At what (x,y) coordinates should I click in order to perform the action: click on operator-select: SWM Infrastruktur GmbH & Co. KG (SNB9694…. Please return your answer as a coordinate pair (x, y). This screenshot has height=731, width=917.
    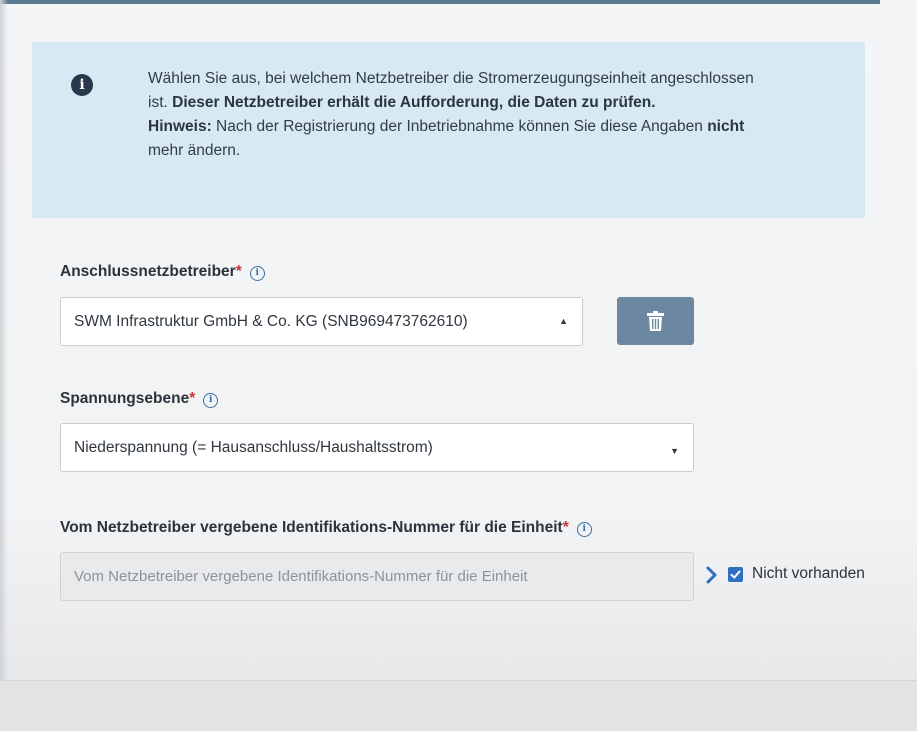
    Looking at the image, I should click on (321, 321).